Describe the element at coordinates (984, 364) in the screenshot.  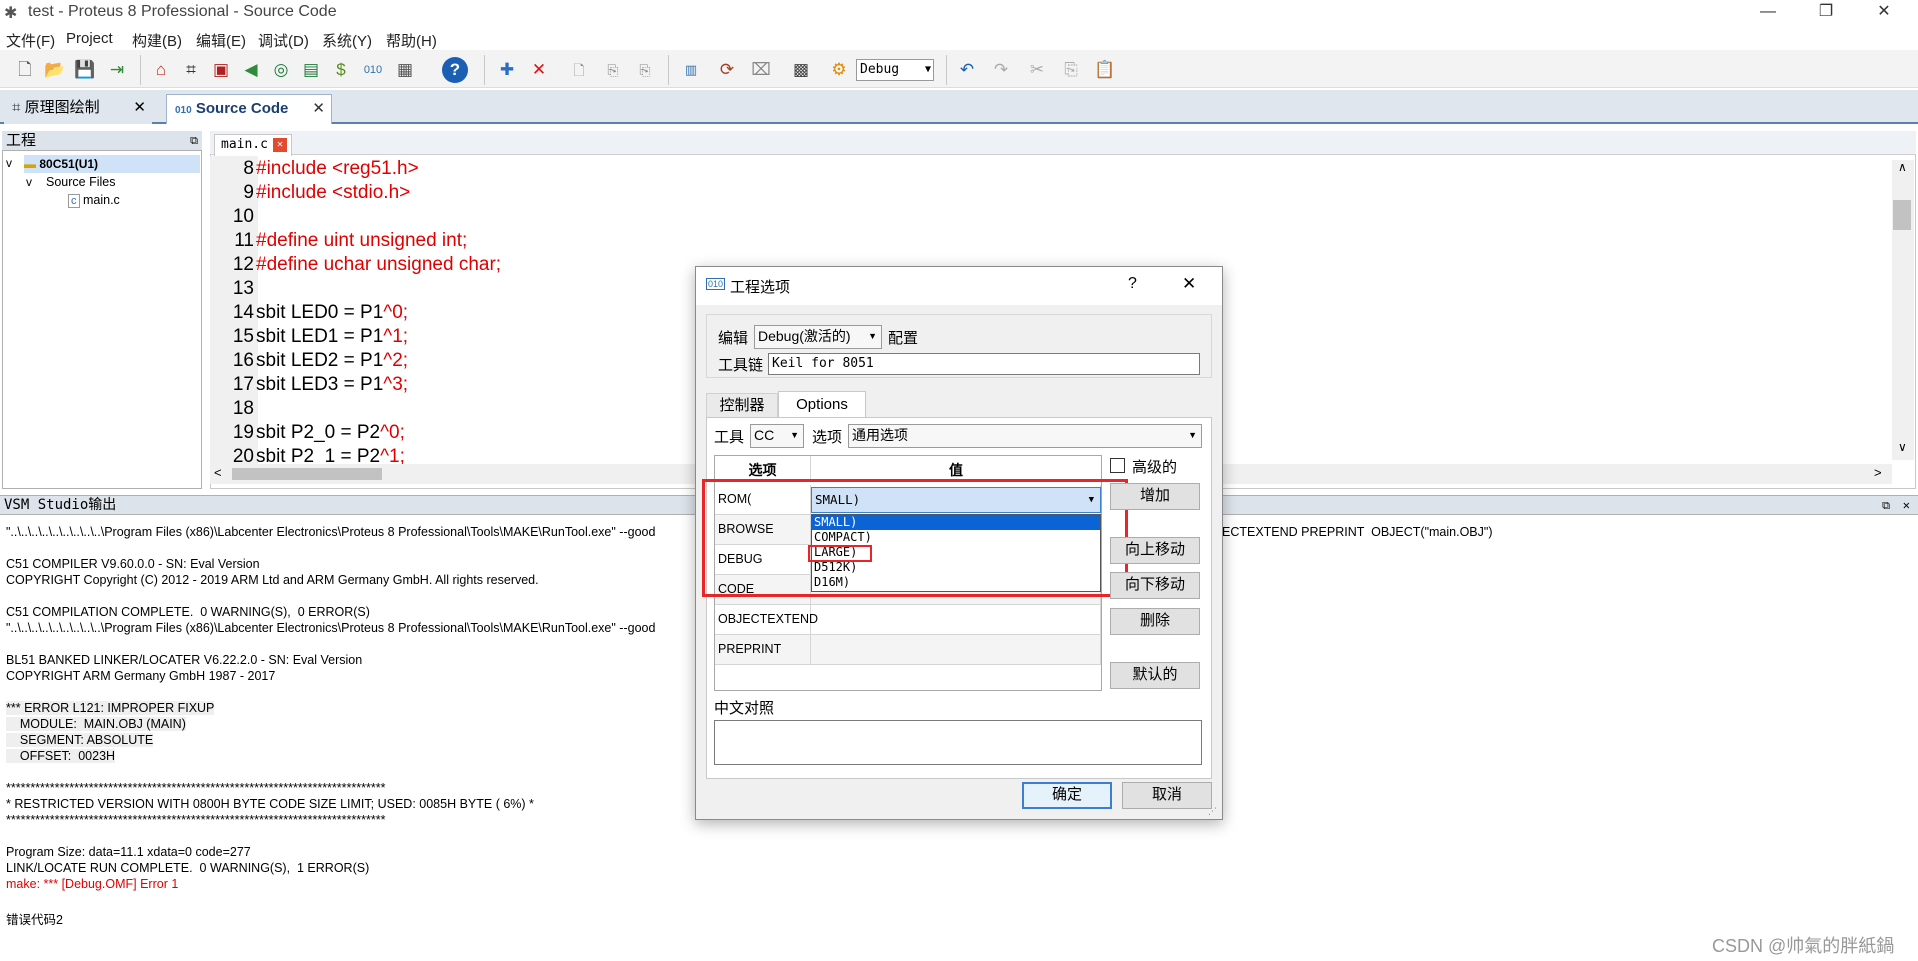
I see `toolchain-field: Keil for 8051` at that location.